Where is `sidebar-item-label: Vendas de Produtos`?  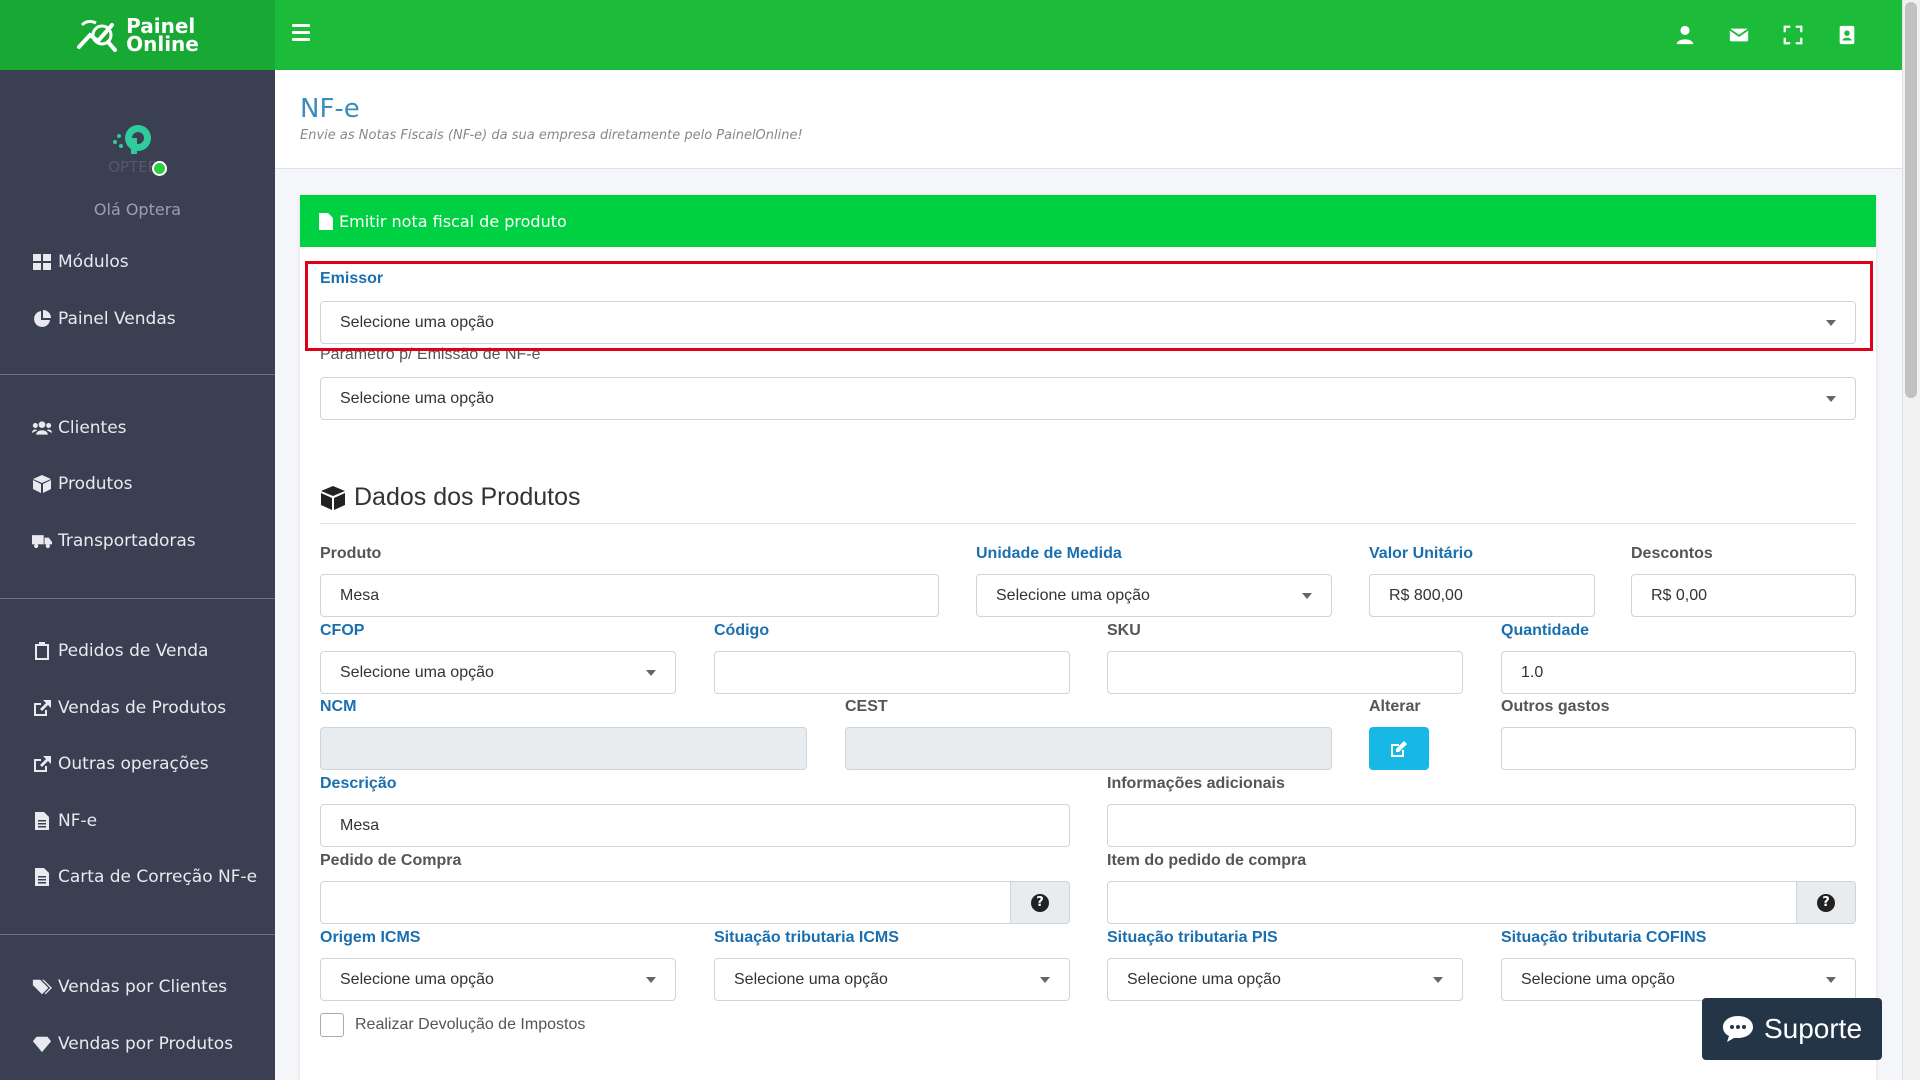 sidebar-item-label: Vendas de Produtos is located at coordinates (142, 708).